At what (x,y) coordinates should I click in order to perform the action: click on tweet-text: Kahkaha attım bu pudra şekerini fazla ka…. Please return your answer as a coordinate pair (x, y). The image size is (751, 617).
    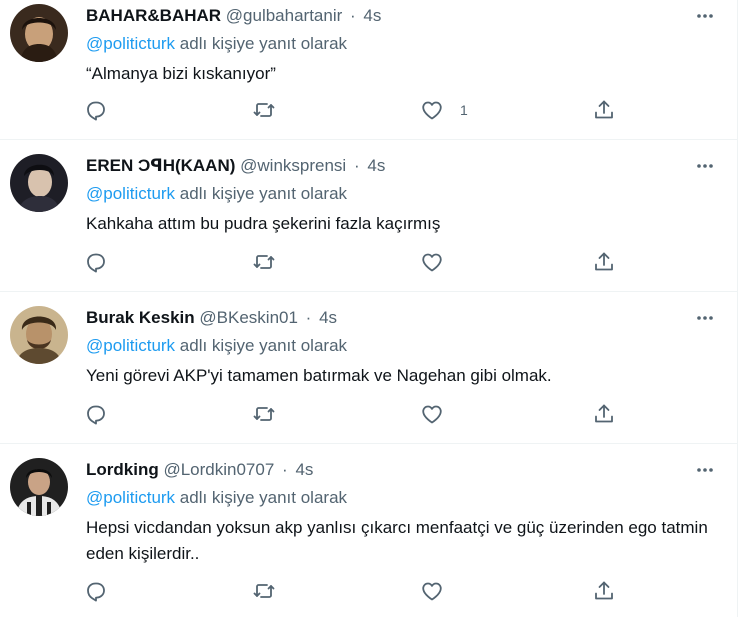
    Looking at the image, I should click on (263, 223).